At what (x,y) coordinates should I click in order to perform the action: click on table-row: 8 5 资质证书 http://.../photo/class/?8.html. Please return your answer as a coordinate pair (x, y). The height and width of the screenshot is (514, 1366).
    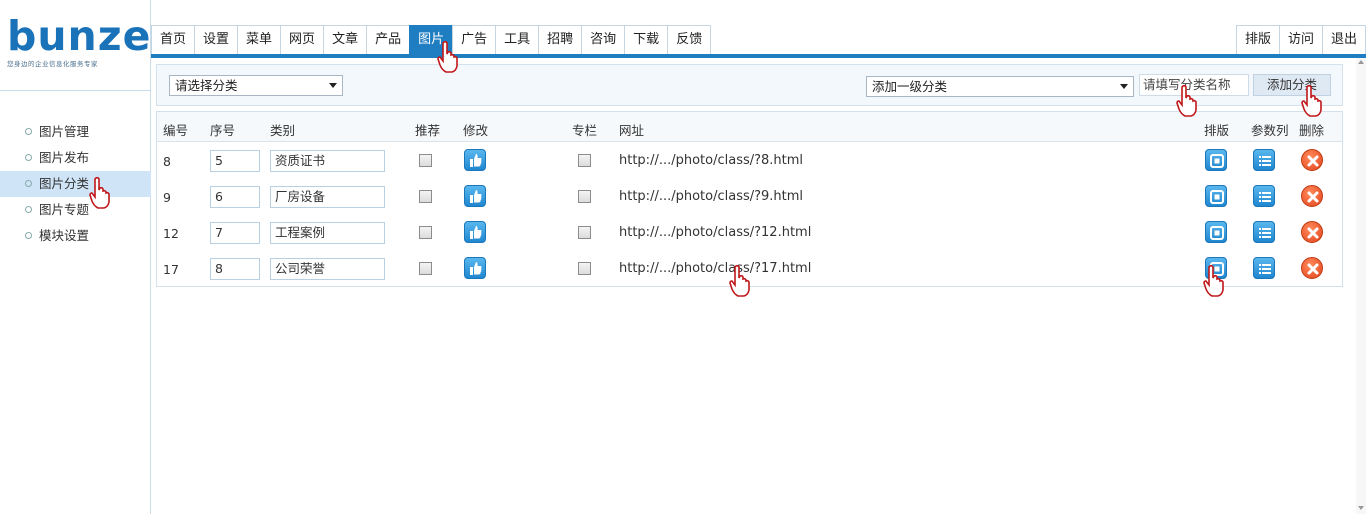
    Looking at the image, I should click on (749, 161).